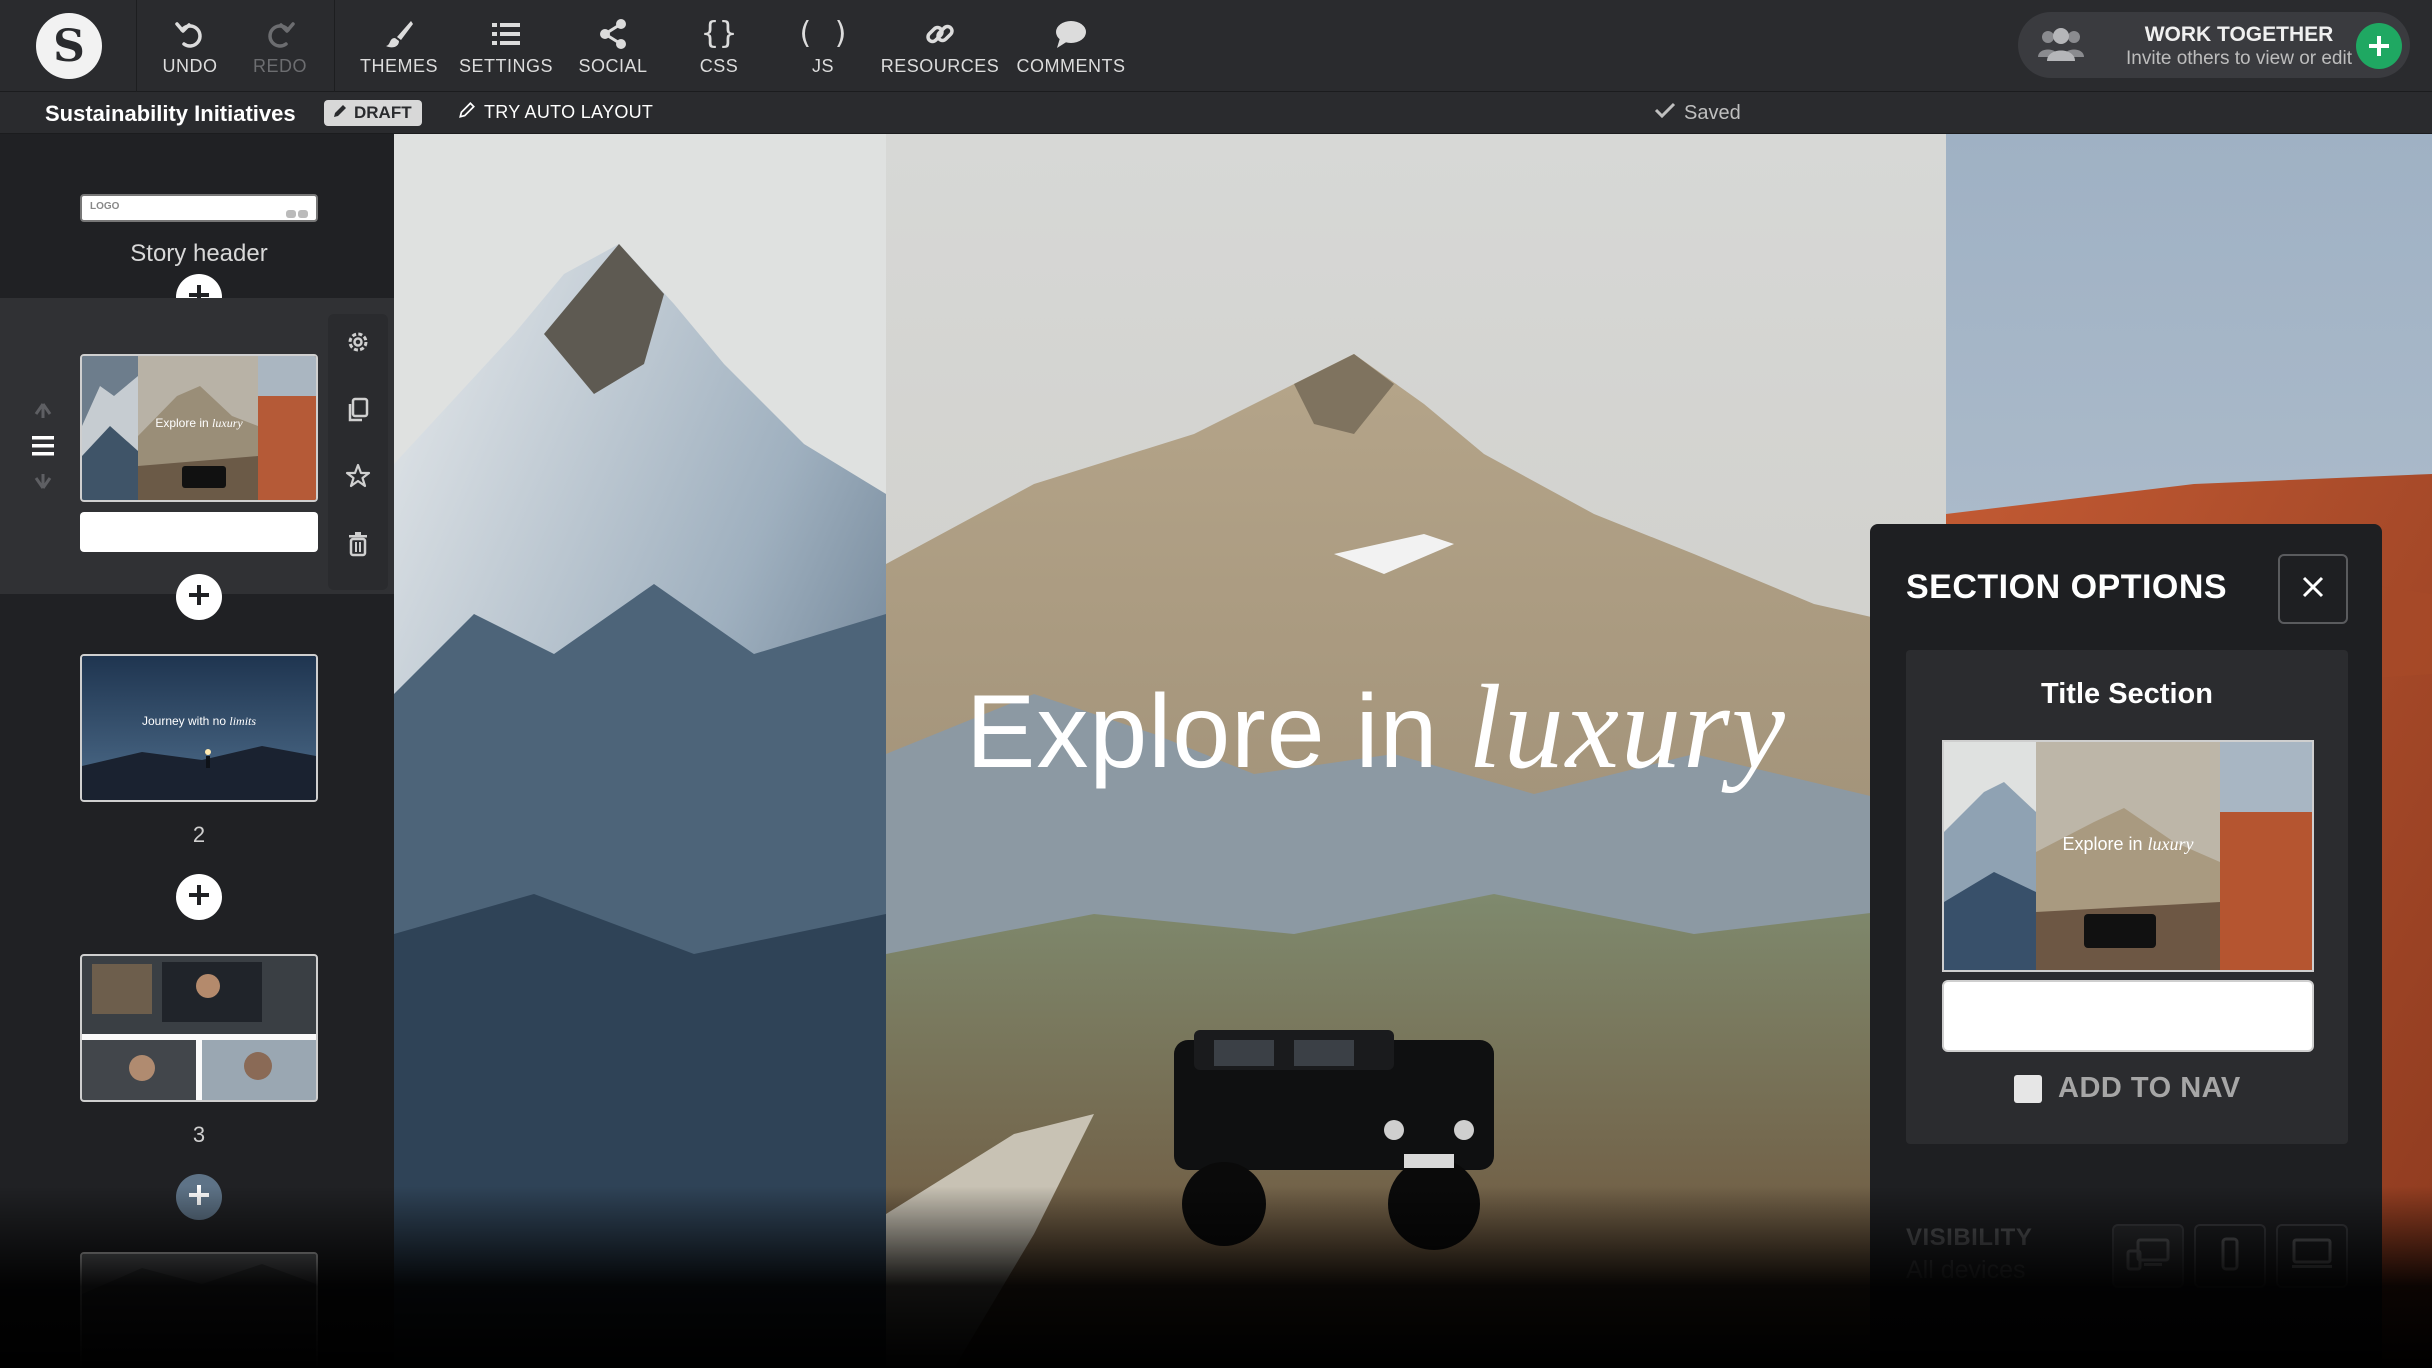 This screenshot has width=2432, height=1368. I want to click on preview-title: Explore in luxury, so click(2128, 844).